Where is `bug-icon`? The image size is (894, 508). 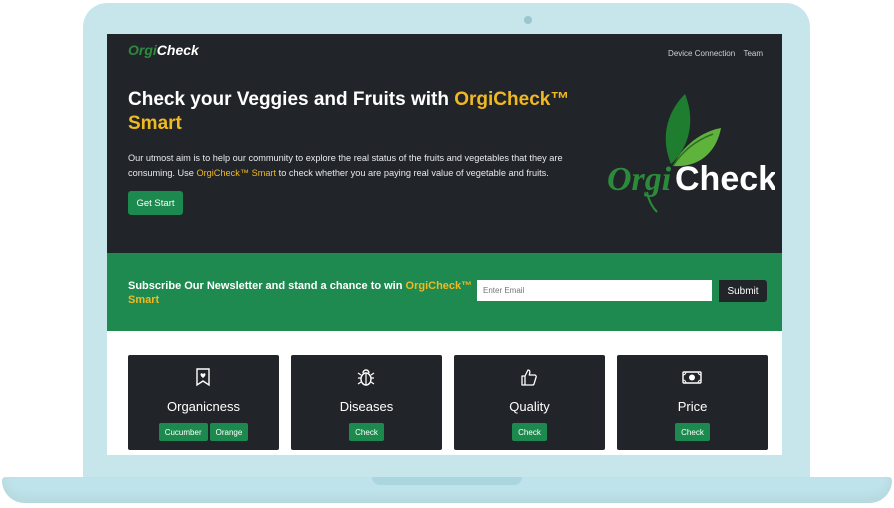 bug-icon is located at coordinates (366, 377).